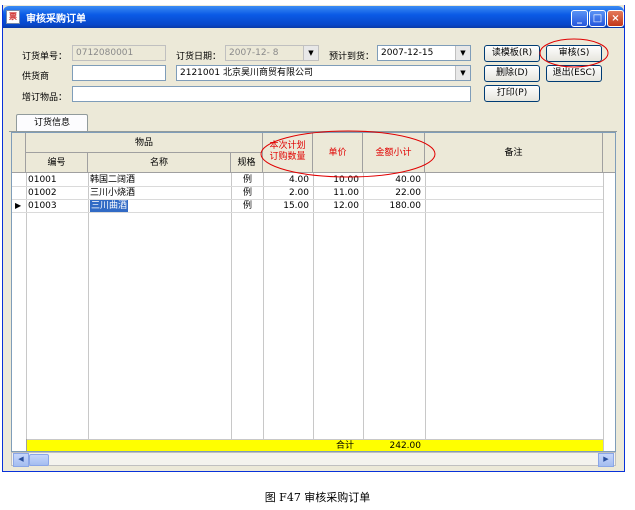 Image resolution: width=635 pixels, height=510 pixels. I want to click on supplier-name-value: 2121001 北京昊川商贸有限公司, so click(246, 73).